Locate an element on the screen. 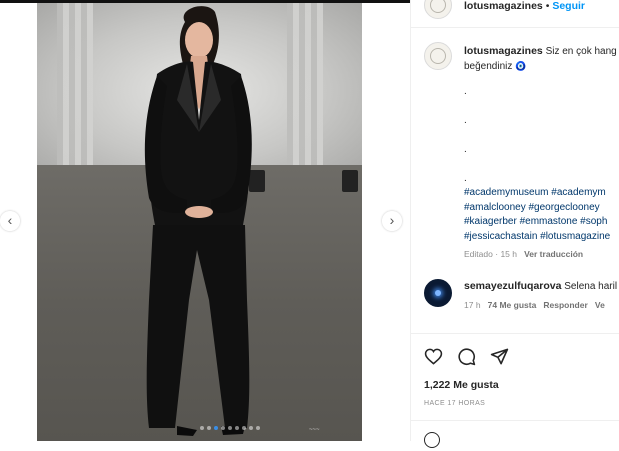 This screenshot has height=451, width=619. comment-likes: 74 Me gusta is located at coordinates (512, 305).